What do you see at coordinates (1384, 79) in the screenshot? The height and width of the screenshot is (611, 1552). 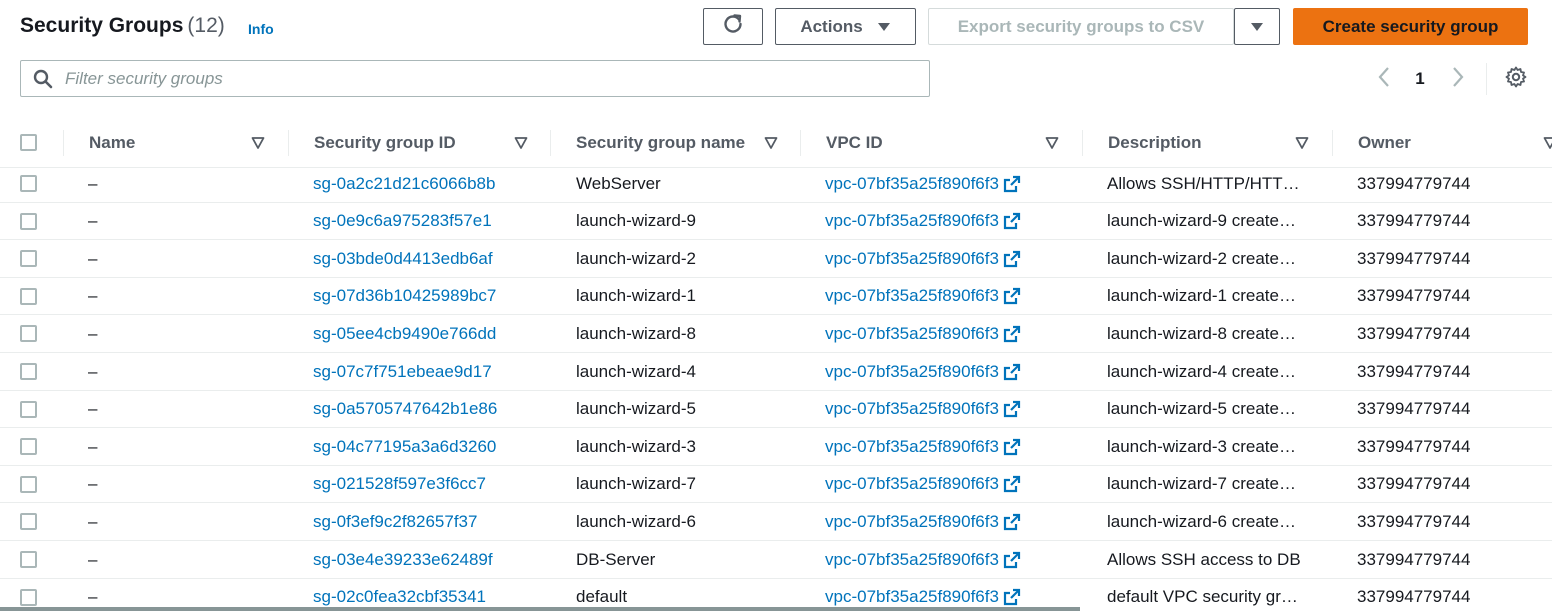 I see `previous-page-button` at bounding box center [1384, 79].